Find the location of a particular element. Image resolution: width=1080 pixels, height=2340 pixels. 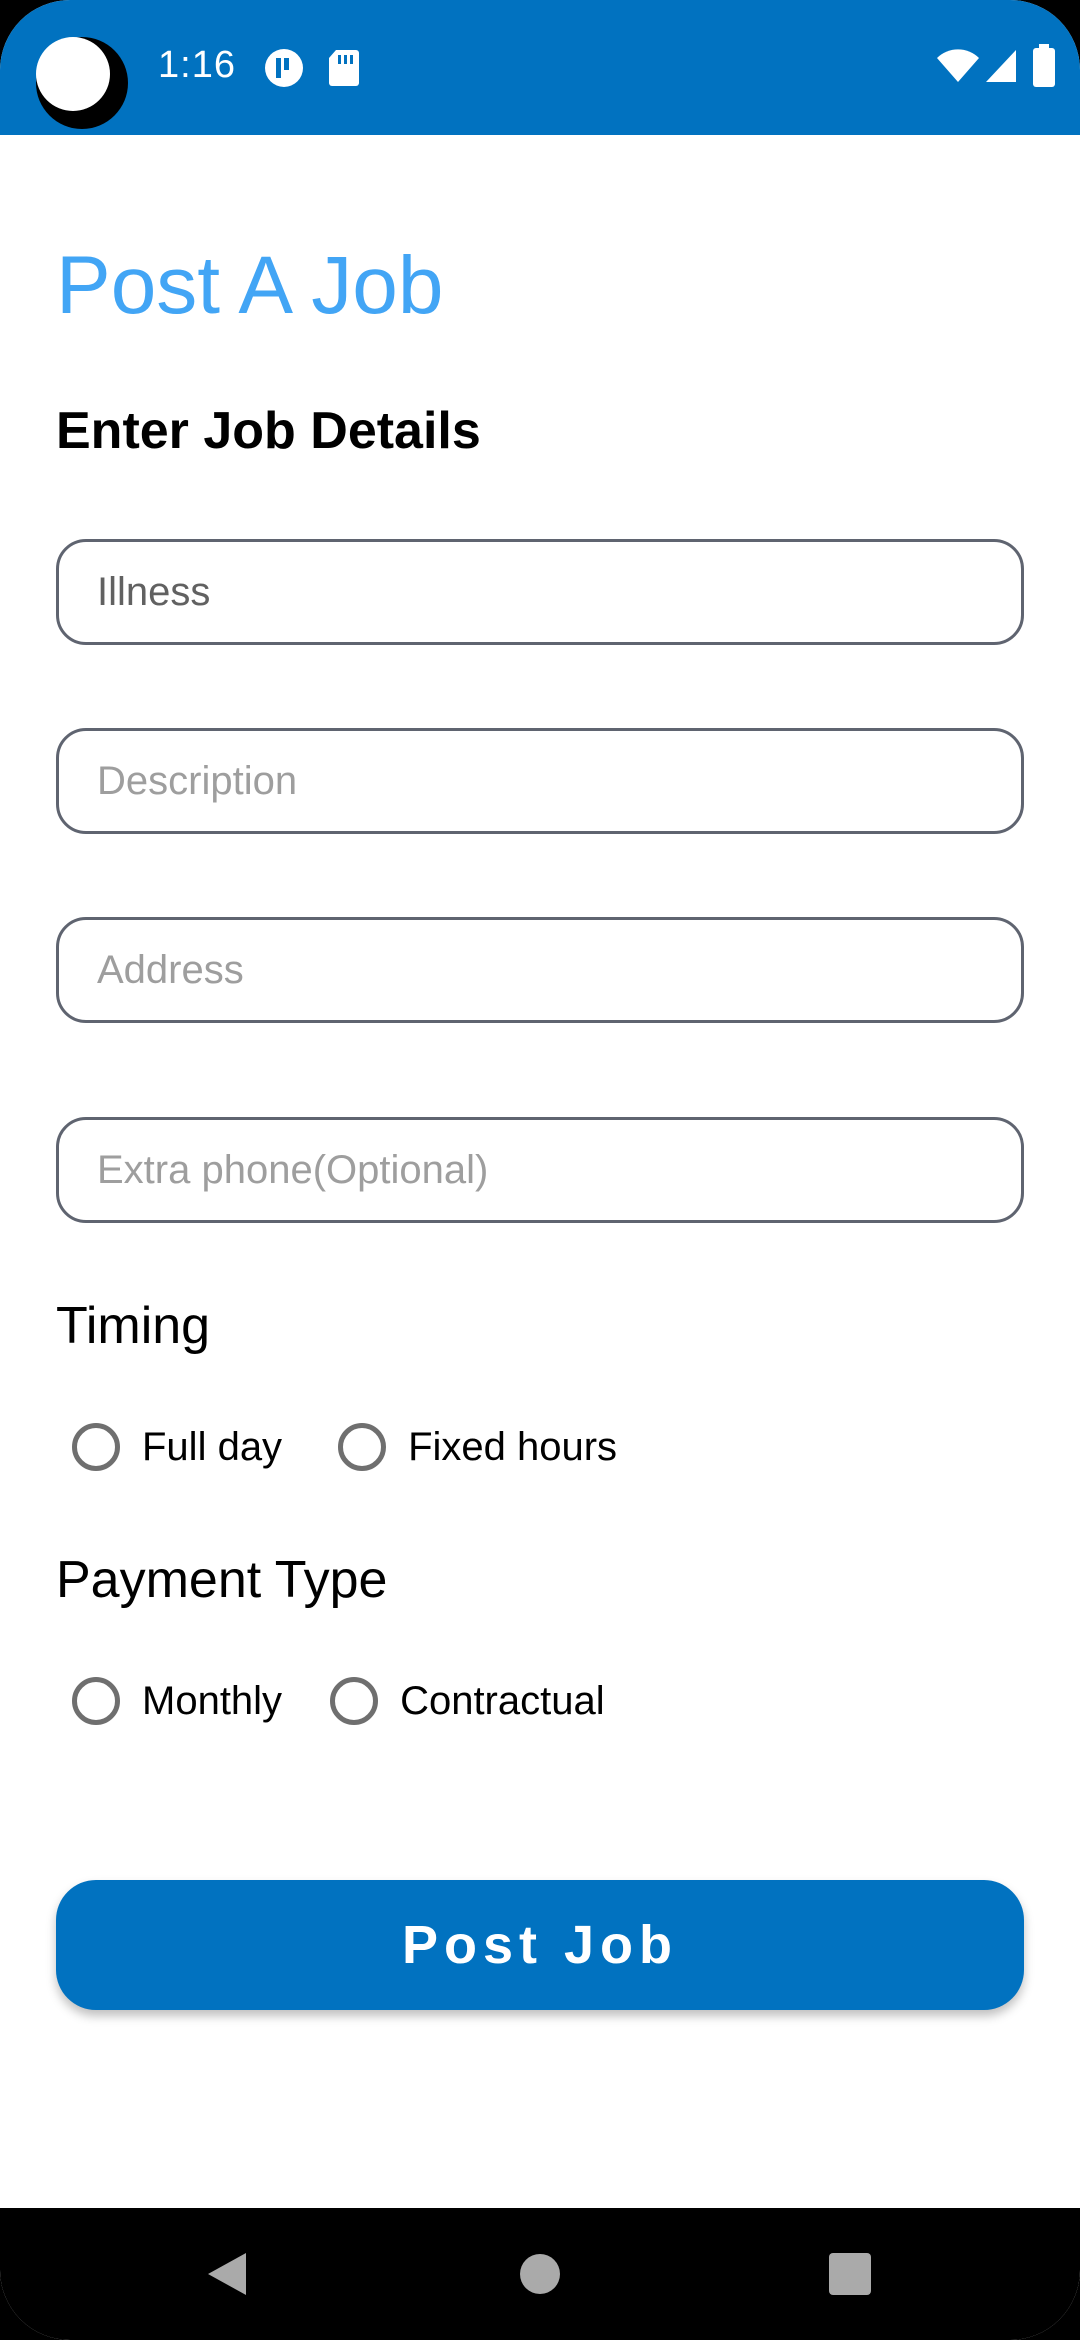

payment-radio-group: Monthly Contractual is located at coordinates (338, 1701).